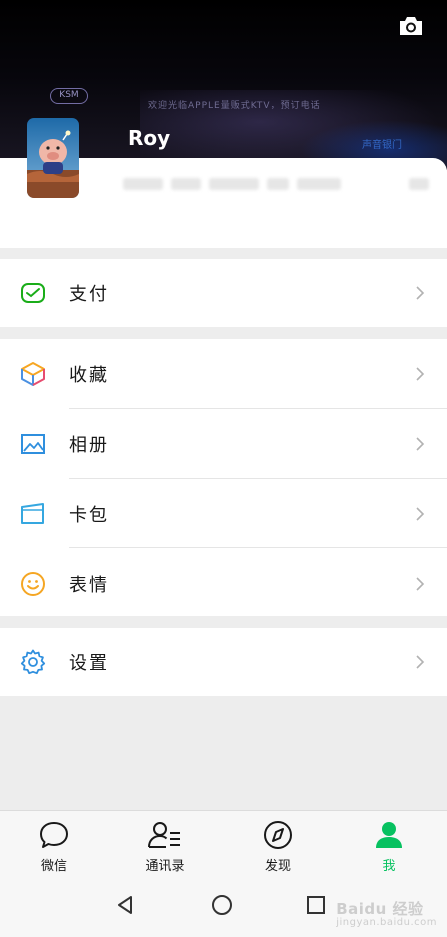  Describe the element at coordinates (33, 374) in the screenshot. I see `favorites-icon` at that location.